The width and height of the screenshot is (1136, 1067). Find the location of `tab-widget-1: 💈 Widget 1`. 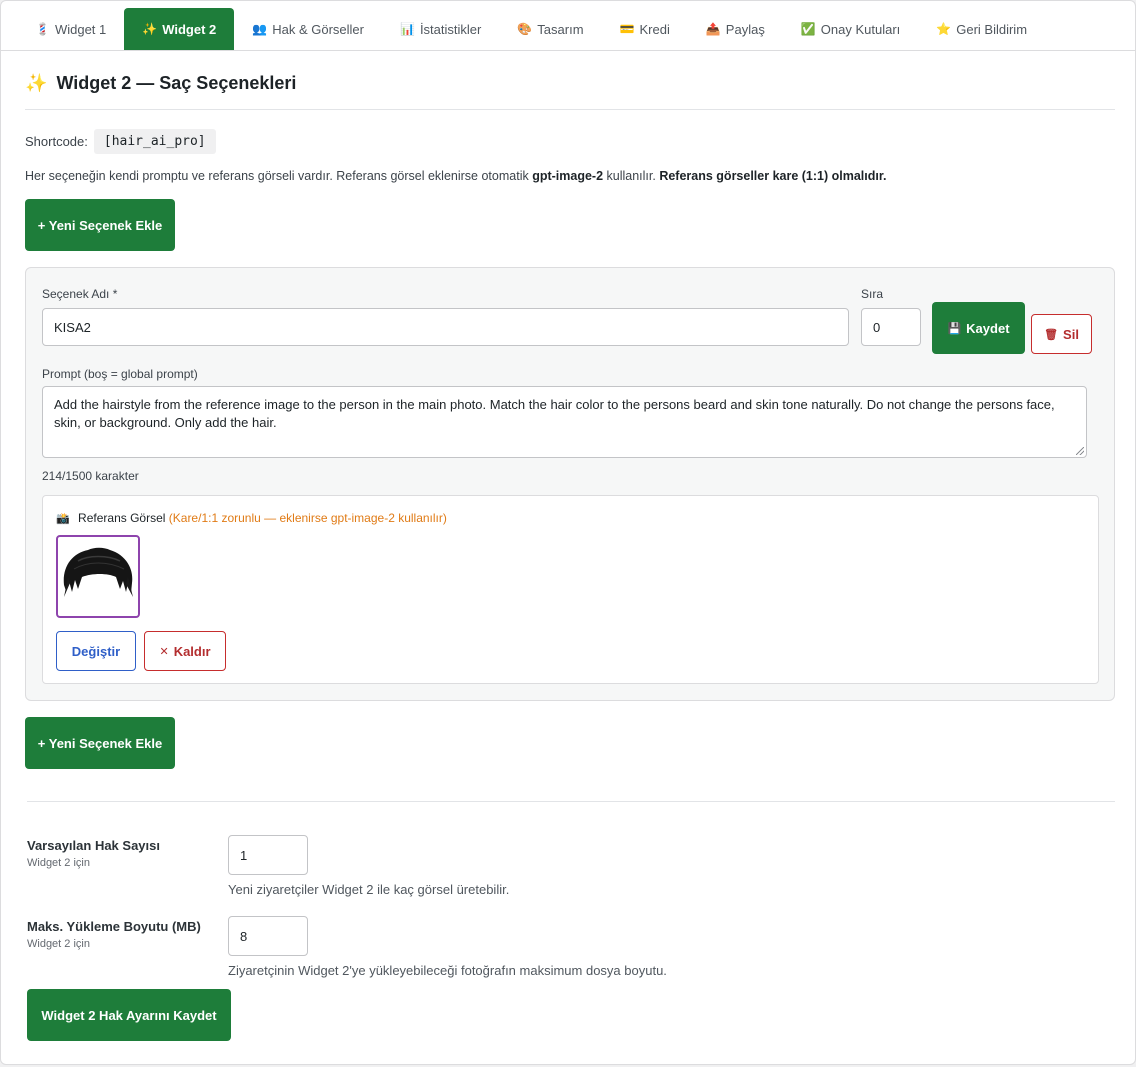

tab-widget-1: 💈 Widget 1 is located at coordinates (70, 29).